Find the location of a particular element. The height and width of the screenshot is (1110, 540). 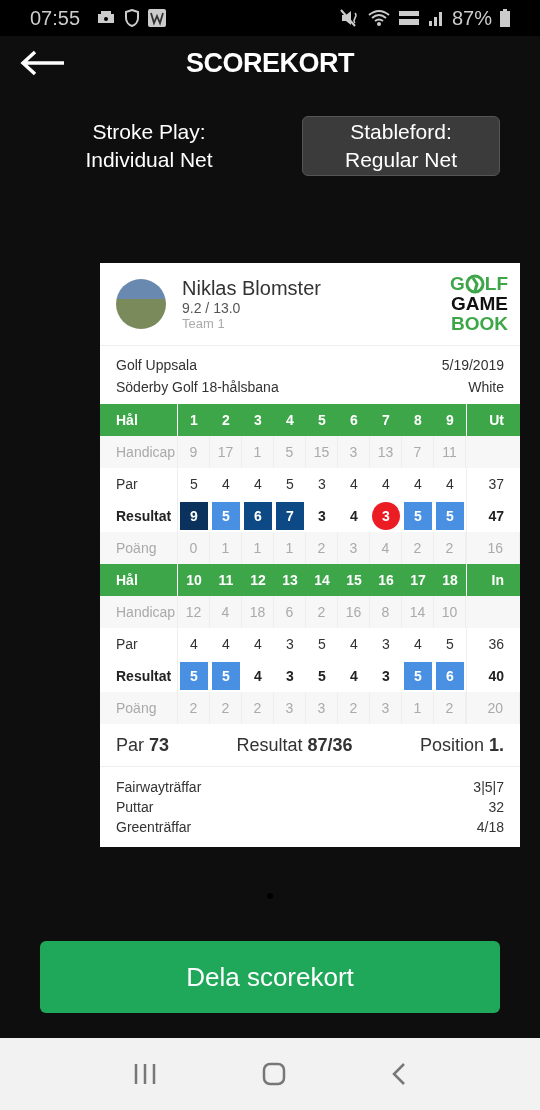

summary-value: Resultat 87/36 is located at coordinates (294, 745).